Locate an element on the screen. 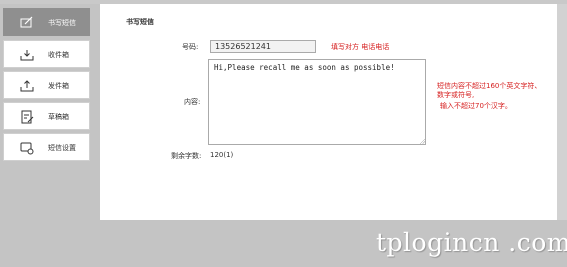  outbox-icon is located at coordinates (27, 86).